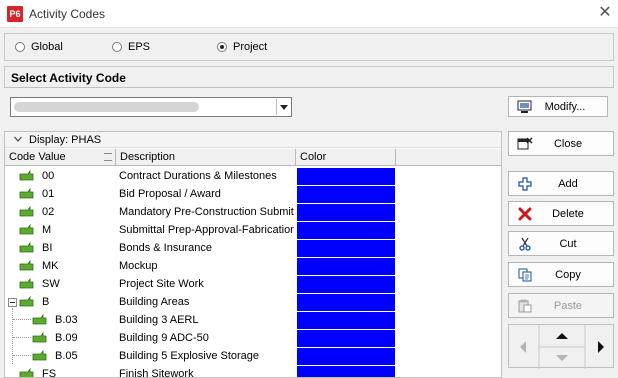 Image resolution: width=618 pixels, height=378 pixels. I want to click on code-value-cell: SW, so click(51, 284).